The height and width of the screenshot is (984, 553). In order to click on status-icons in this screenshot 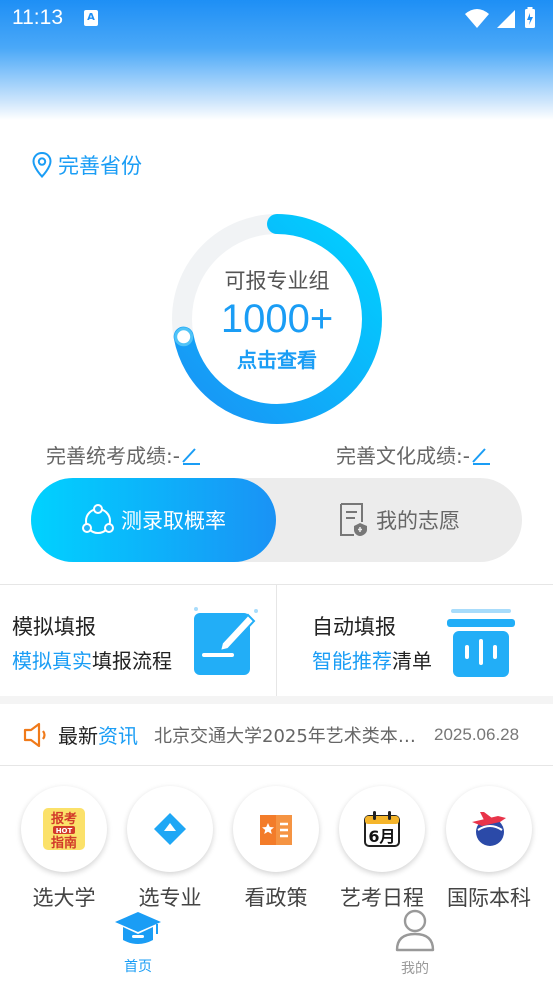, I will do `click(500, 17)`.